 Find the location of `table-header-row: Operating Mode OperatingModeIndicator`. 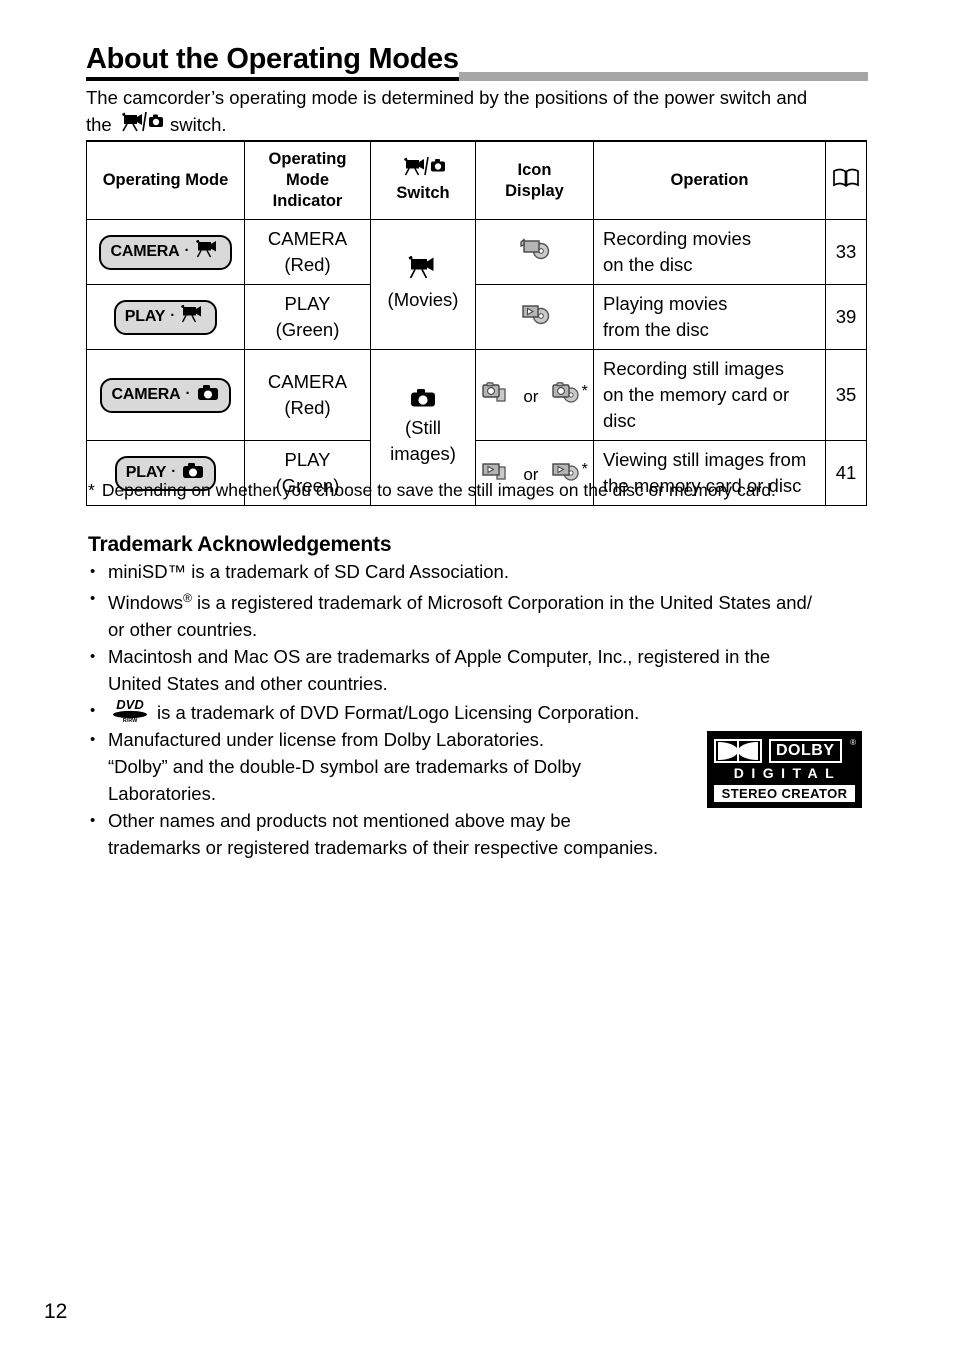

table-header-row: Operating Mode OperatingModeIndicator is located at coordinates (476, 180).